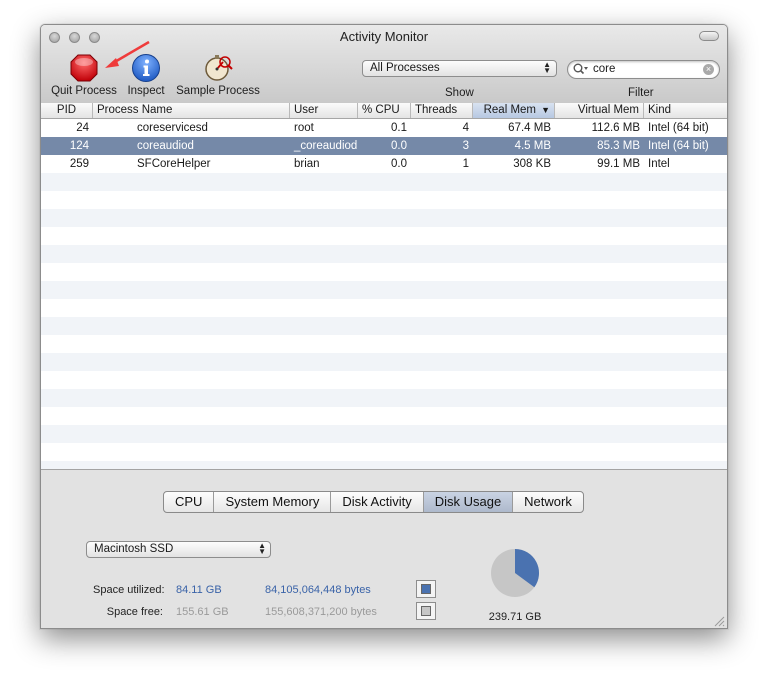 This screenshot has height=682, width=766. What do you see at coordinates (545, 110) in the screenshot?
I see `sort-descending-icon: ▼` at bounding box center [545, 110].